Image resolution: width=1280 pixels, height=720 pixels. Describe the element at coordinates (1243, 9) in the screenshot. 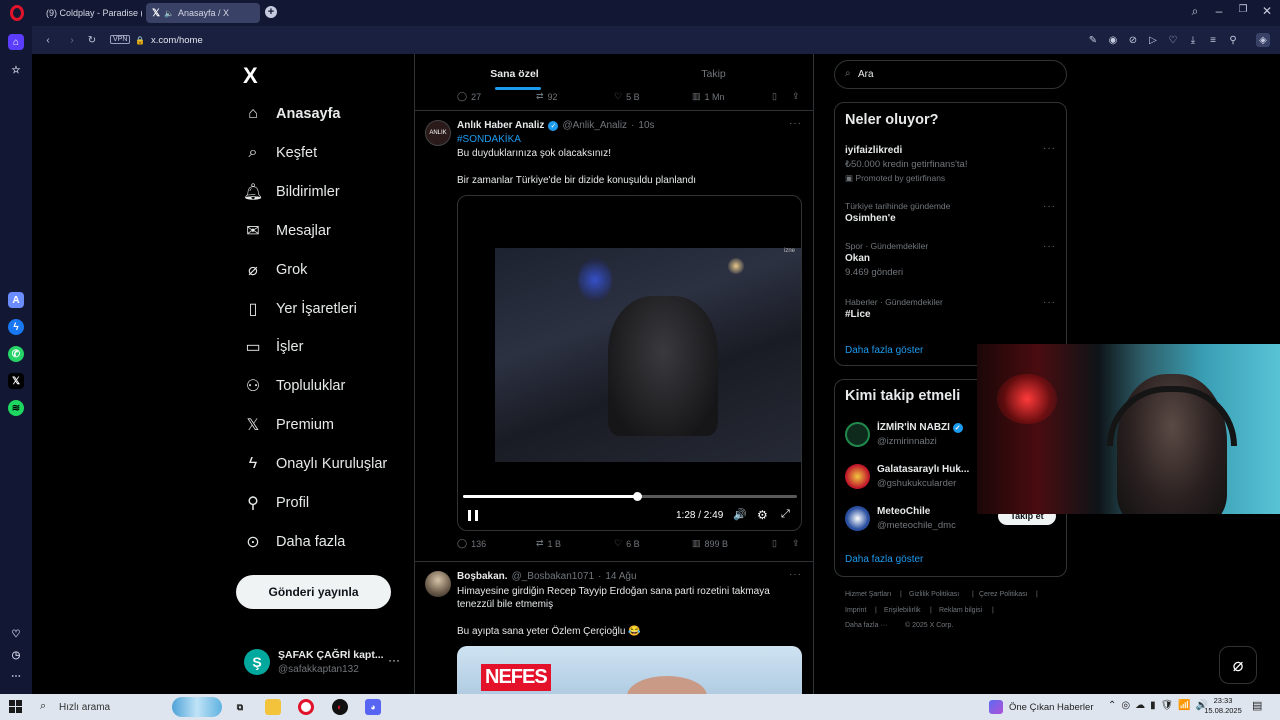

I see `maximize-icon: ❐` at that location.